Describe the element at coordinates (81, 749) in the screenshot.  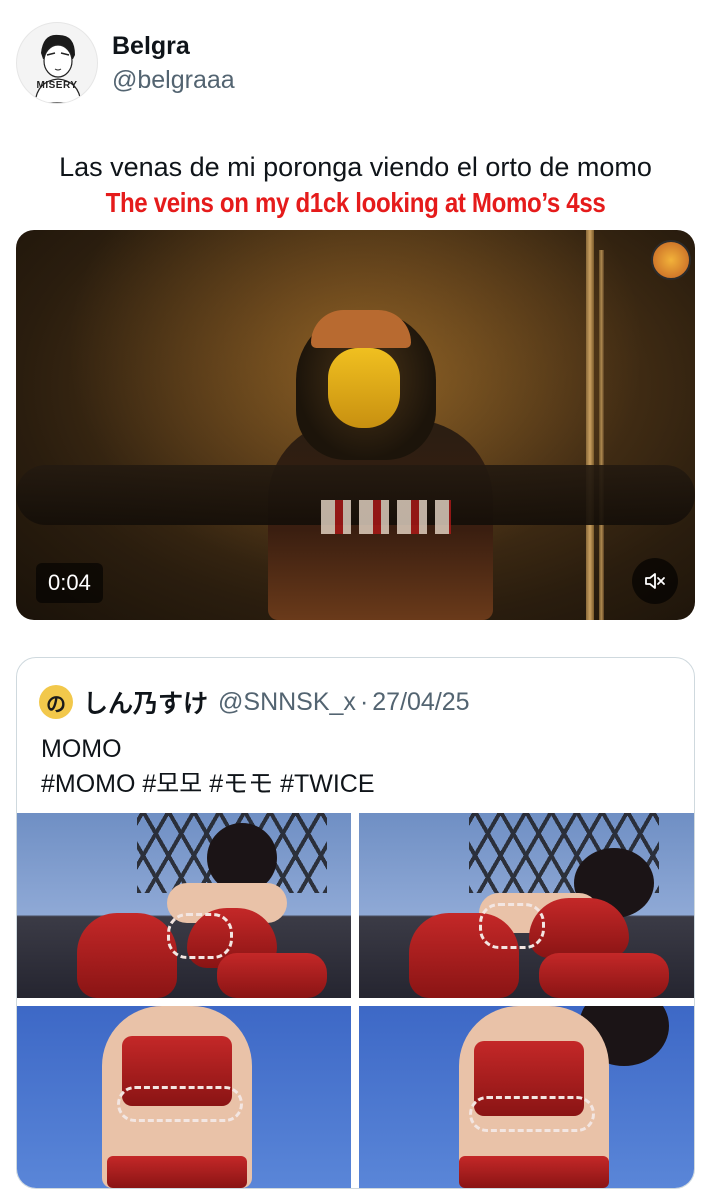
I see `quoted-tweet-line-1: MOMO` at that location.